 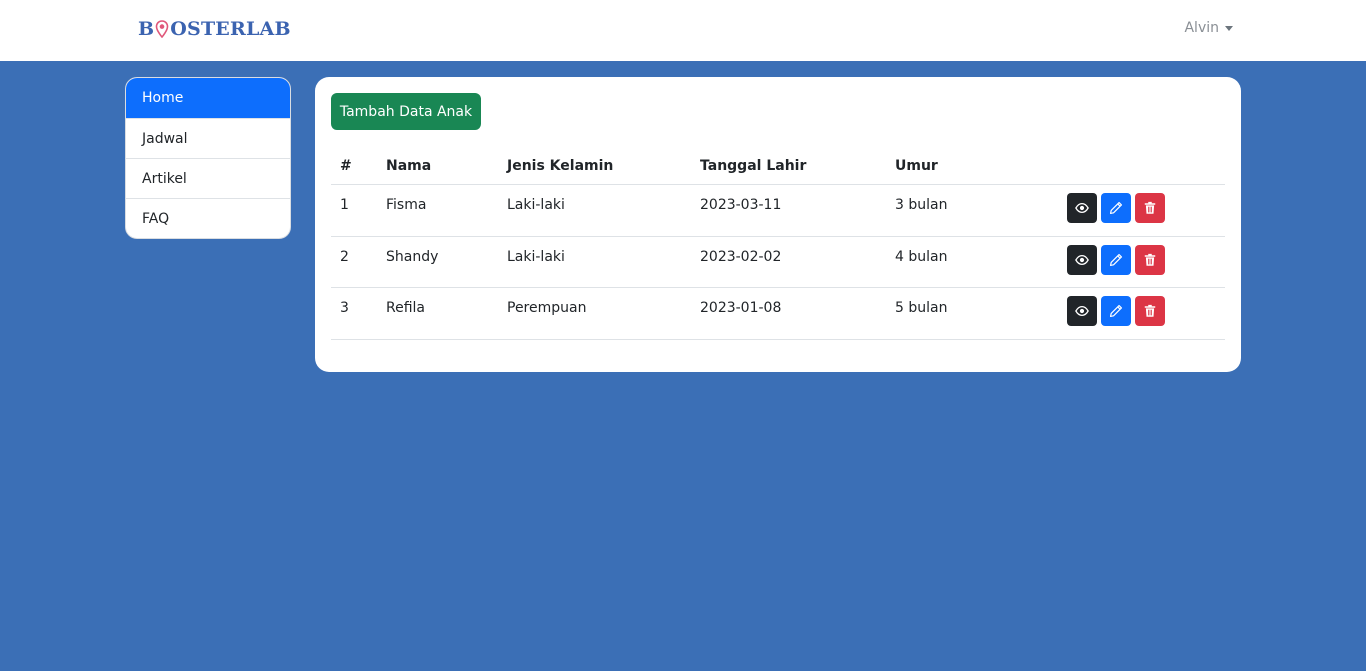 I want to click on row-nama: Shandy, so click(x=412, y=256).